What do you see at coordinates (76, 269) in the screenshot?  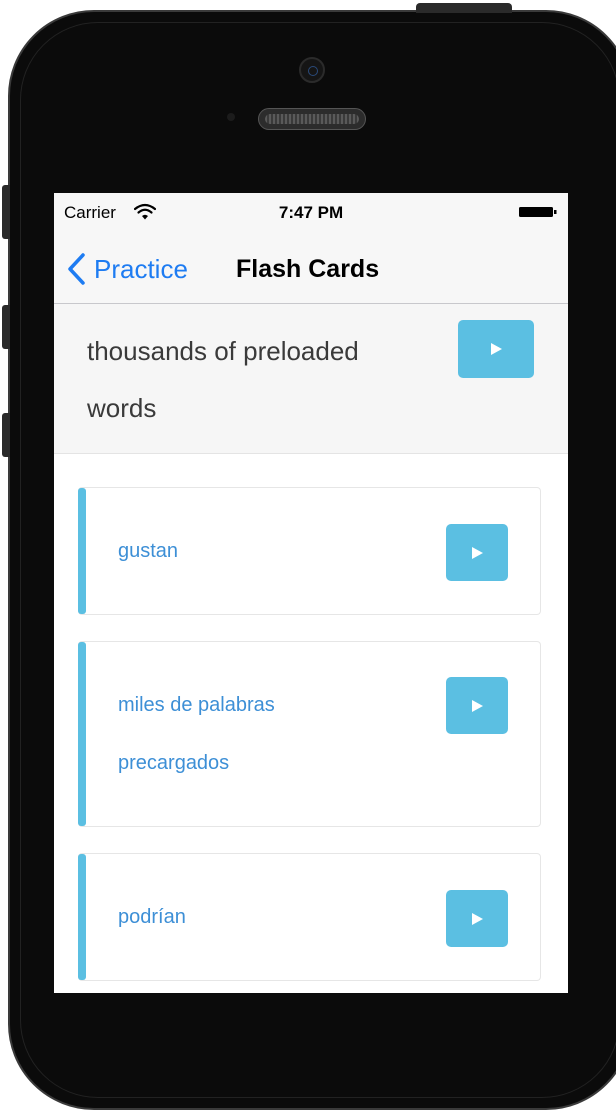 I see `back-chevron-icon` at bounding box center [76, 269].